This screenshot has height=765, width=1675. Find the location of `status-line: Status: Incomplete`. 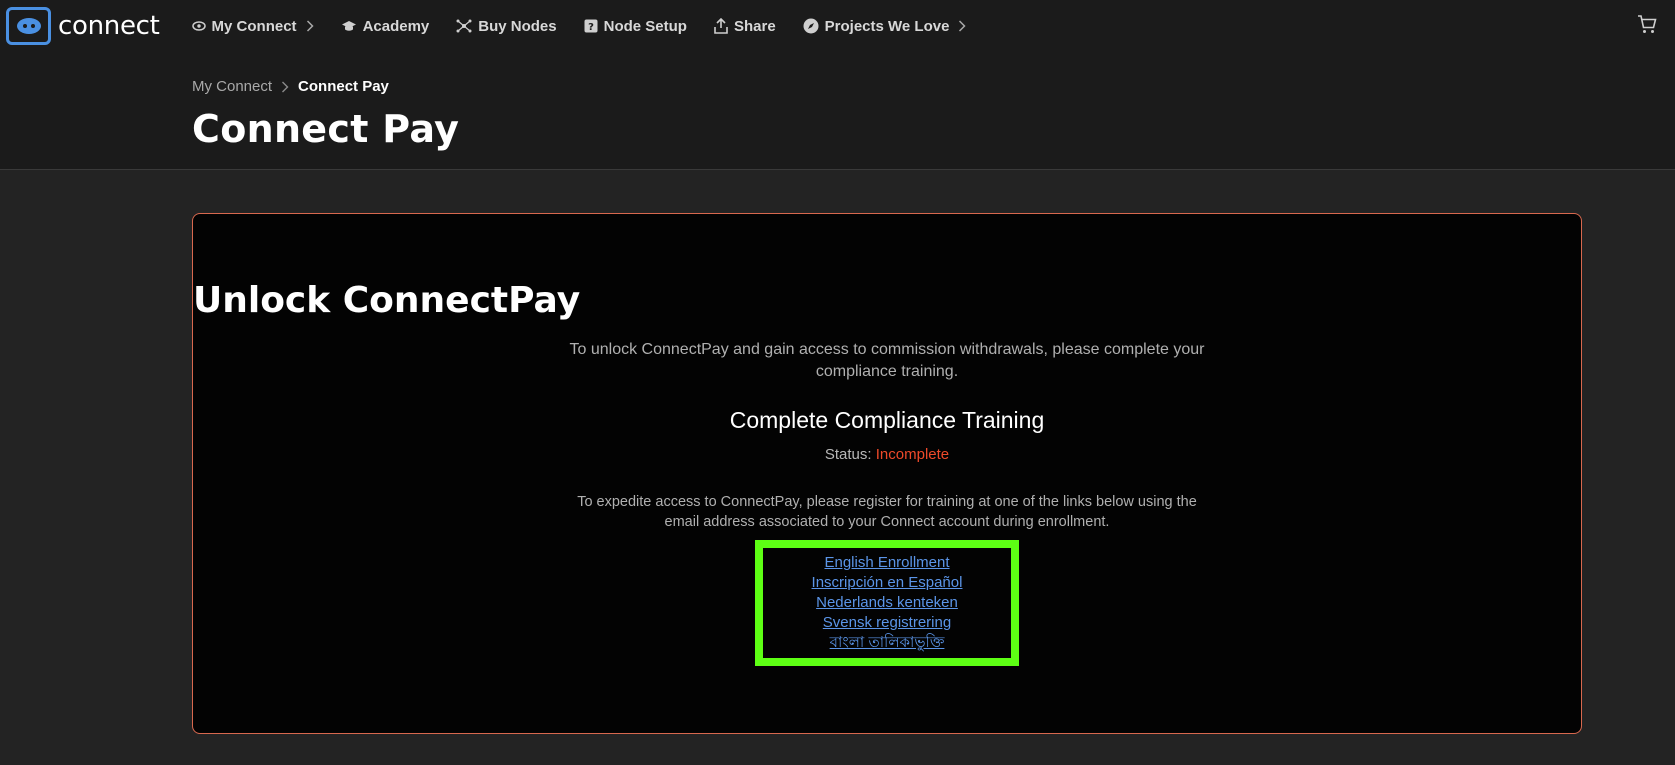

status-line: Status: Incomplete is located at coordinates (887, 454).